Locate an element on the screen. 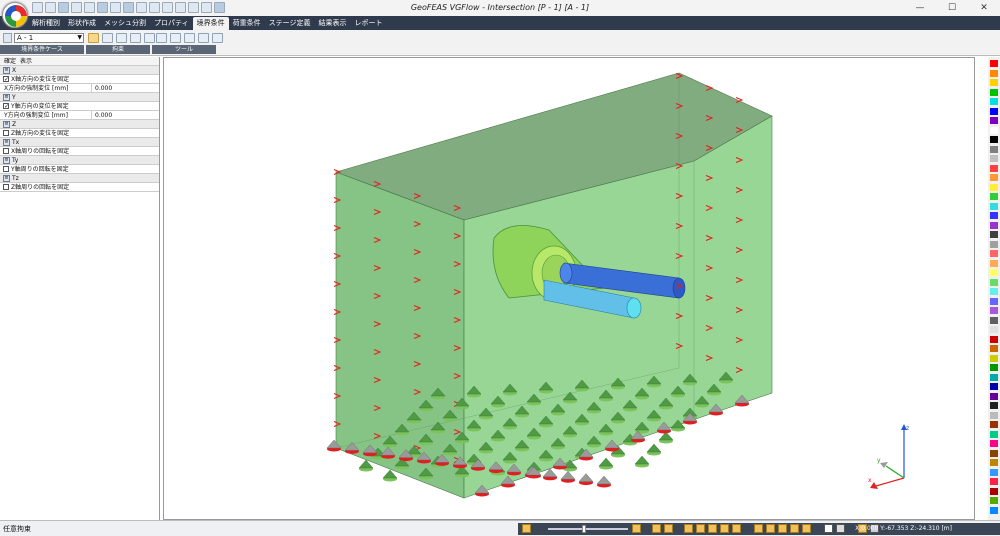 The height and width of the screenshot is (536, 1000). view-top-icon is located at coordinates (668, 528).